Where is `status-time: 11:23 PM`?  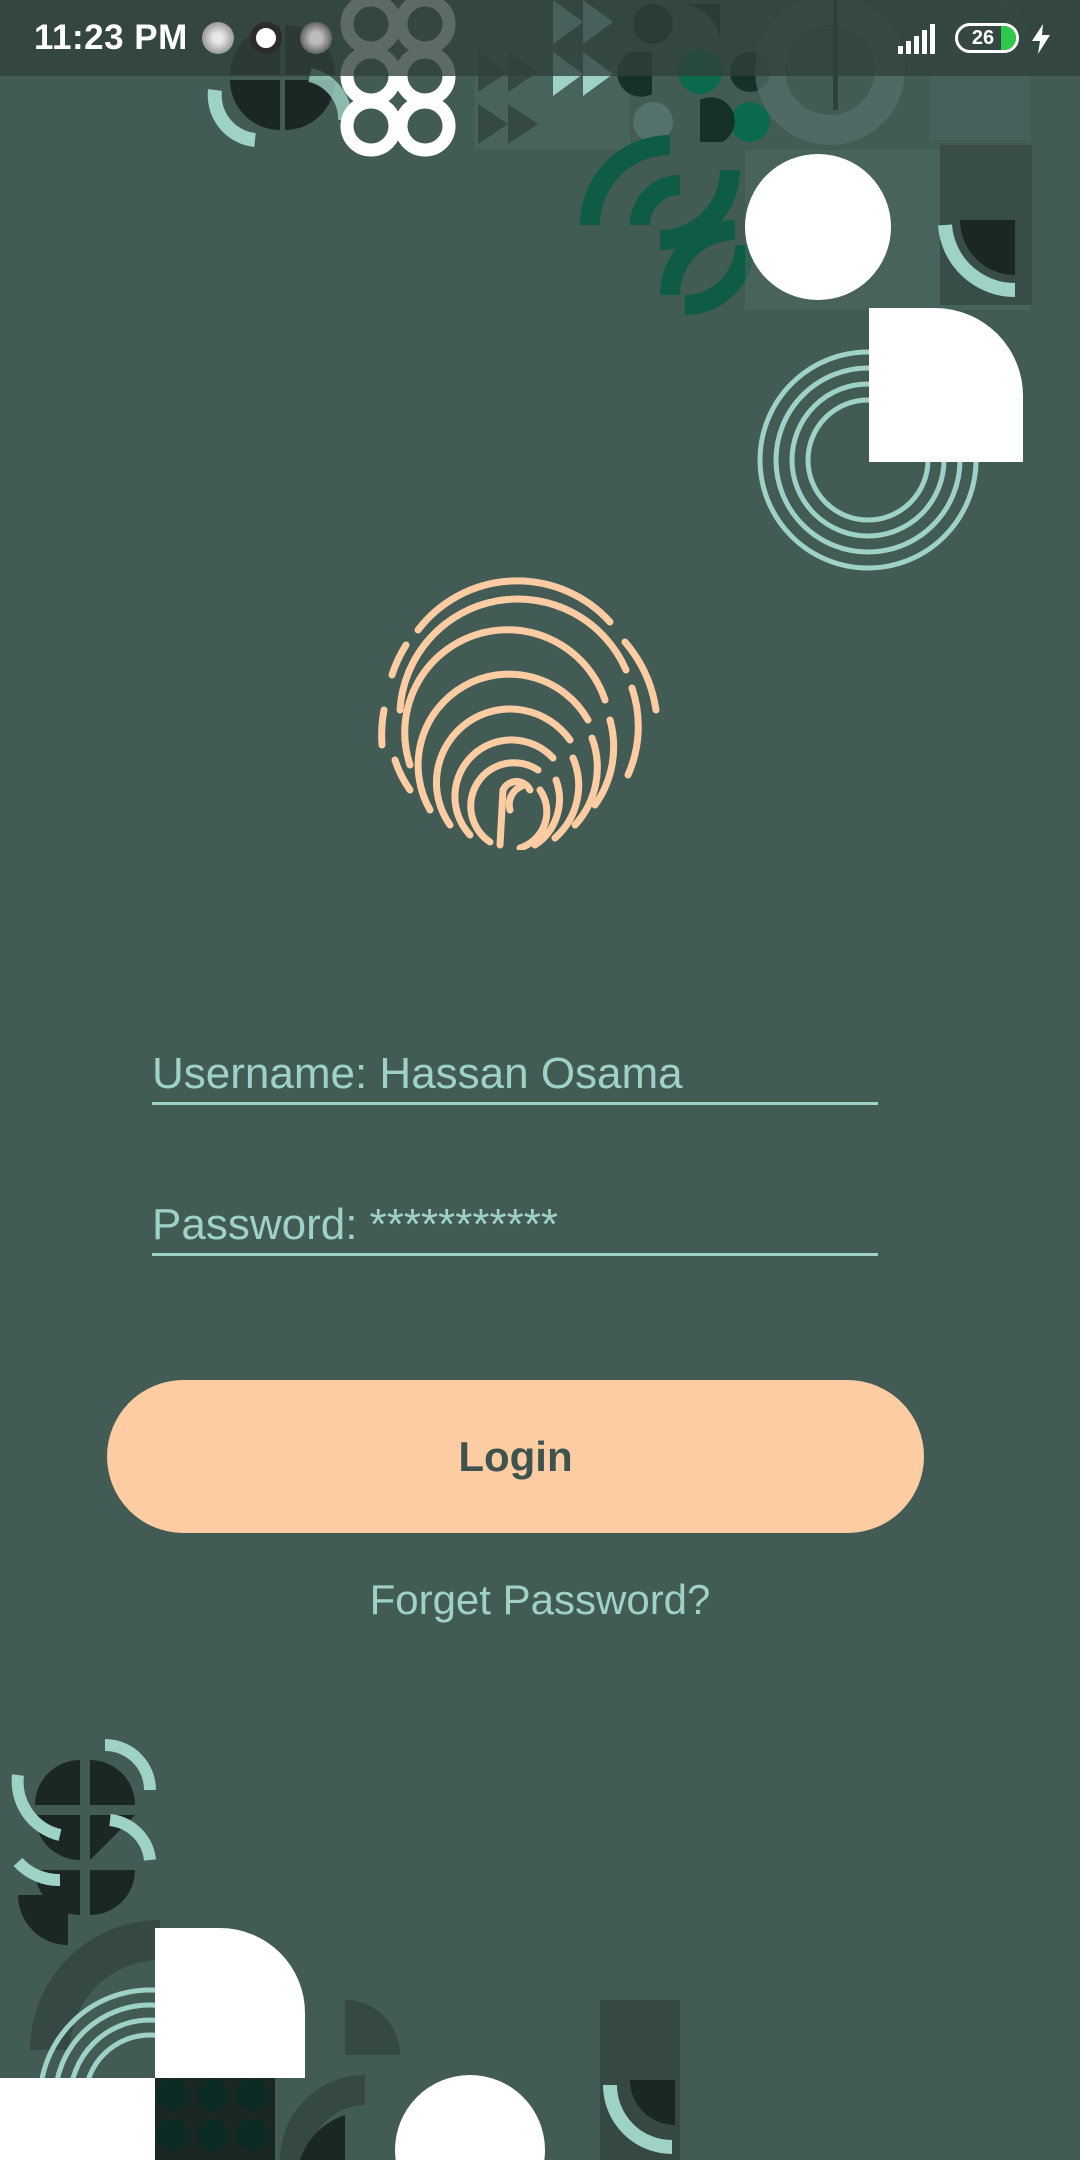
status-time: 11:23 PM is located at coordinates (111, 37).